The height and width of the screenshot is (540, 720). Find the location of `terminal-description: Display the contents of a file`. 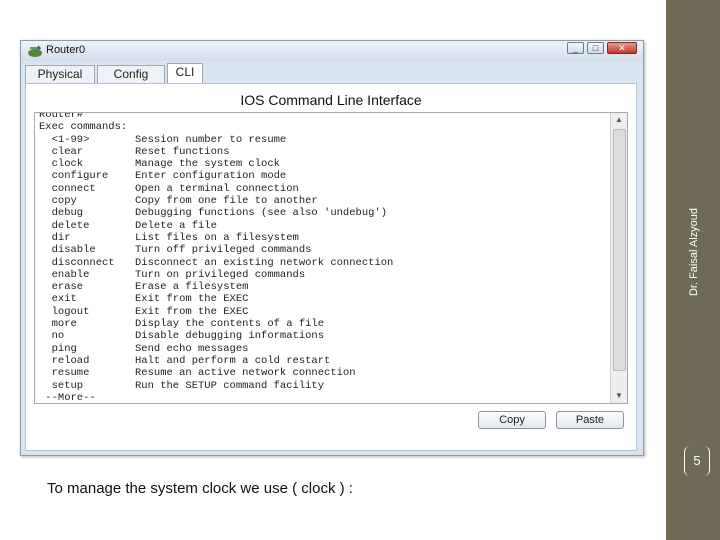

terminal-description: Display the contents of a file is located at coordinates (230, 324).